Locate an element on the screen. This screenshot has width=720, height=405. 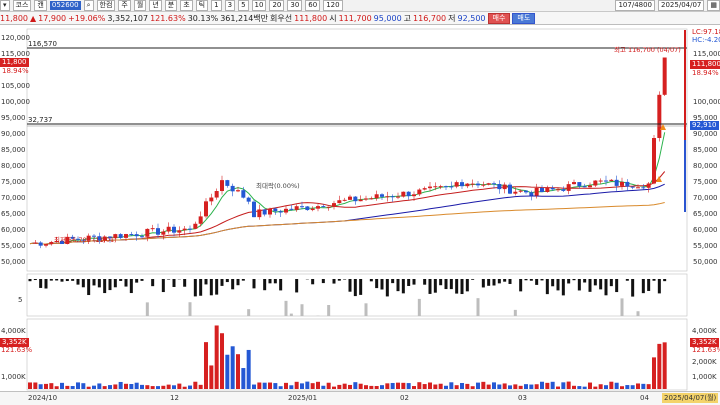
right-current-price-tag: 111,800 is located at coordinates (705, 64).